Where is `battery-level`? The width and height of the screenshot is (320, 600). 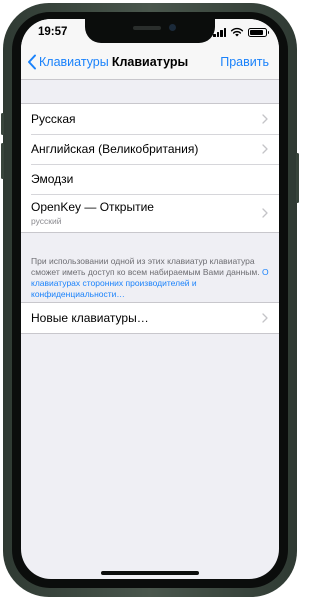
battery-level is located at coordinates (256, 32).